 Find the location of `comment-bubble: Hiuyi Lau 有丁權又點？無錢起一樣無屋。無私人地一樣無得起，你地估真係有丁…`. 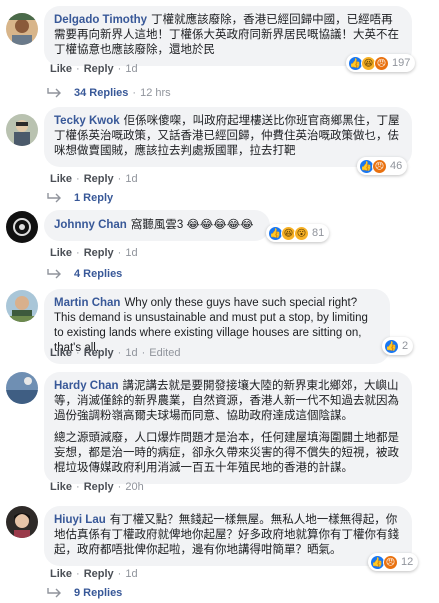

comment-bubble: Hiuyi Lau 有丁權又點？無錢起一樣無屋。無私人地一樣無得起，你地估真係有丁… is located at coordinates (228, 536).